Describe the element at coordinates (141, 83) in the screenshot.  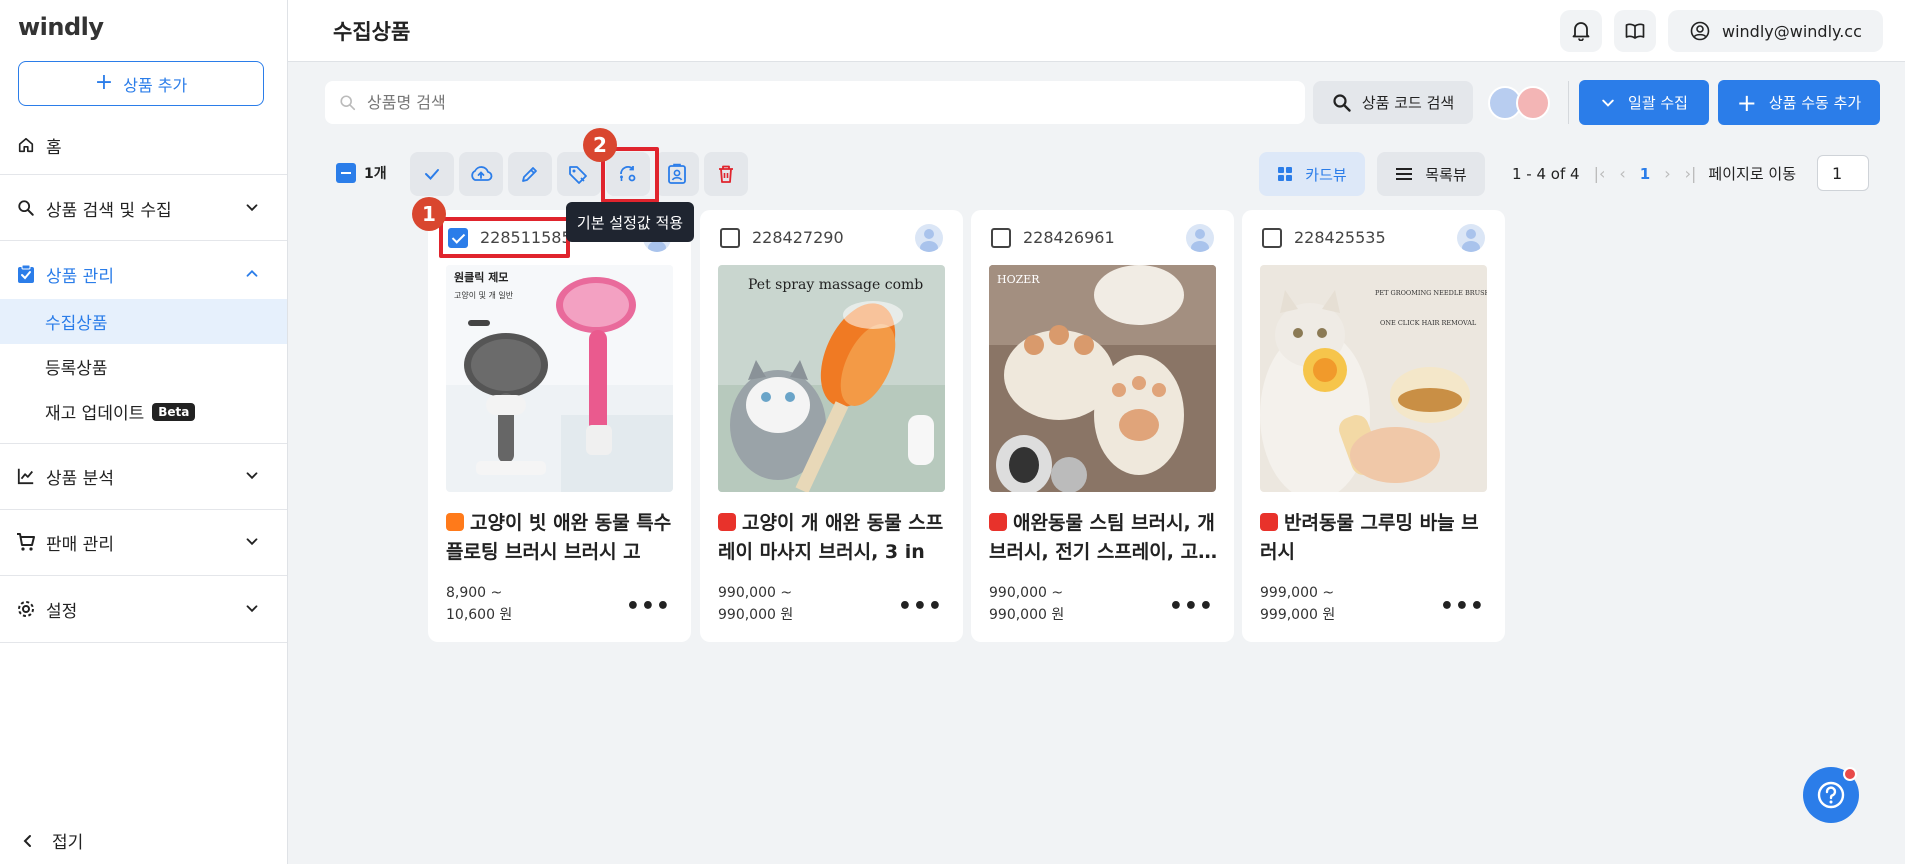
I see `add-product-button: + 상품 추가` at that location.